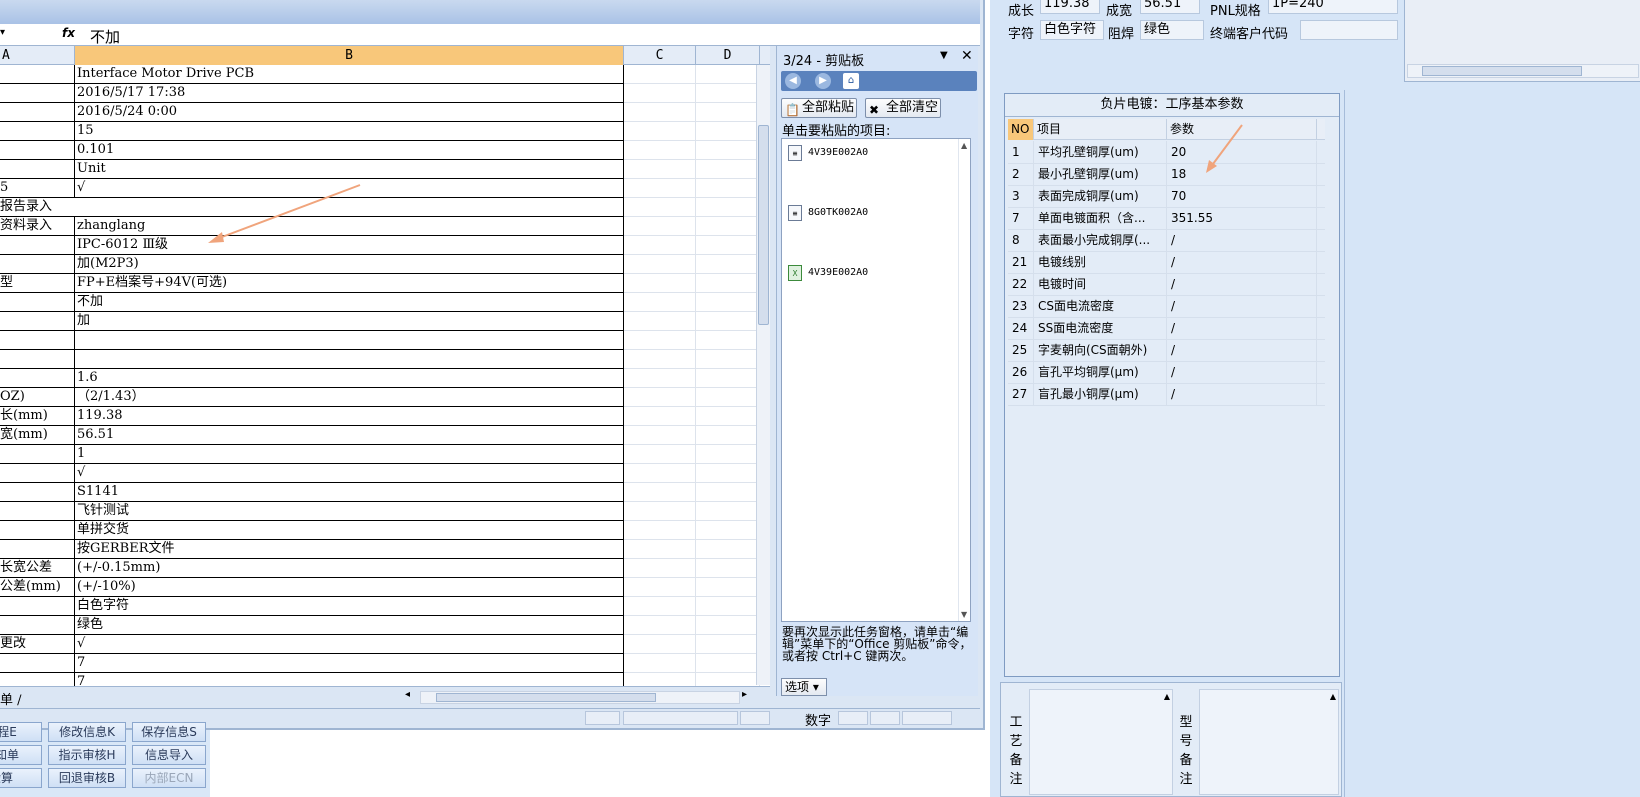  I want to click on cell-b: 0.101, so click(349, 150).